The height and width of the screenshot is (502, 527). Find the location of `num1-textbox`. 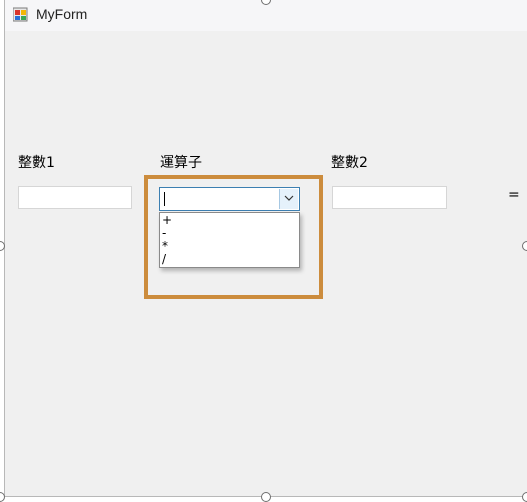

num1-textbox is located at coordinates (75, 197).